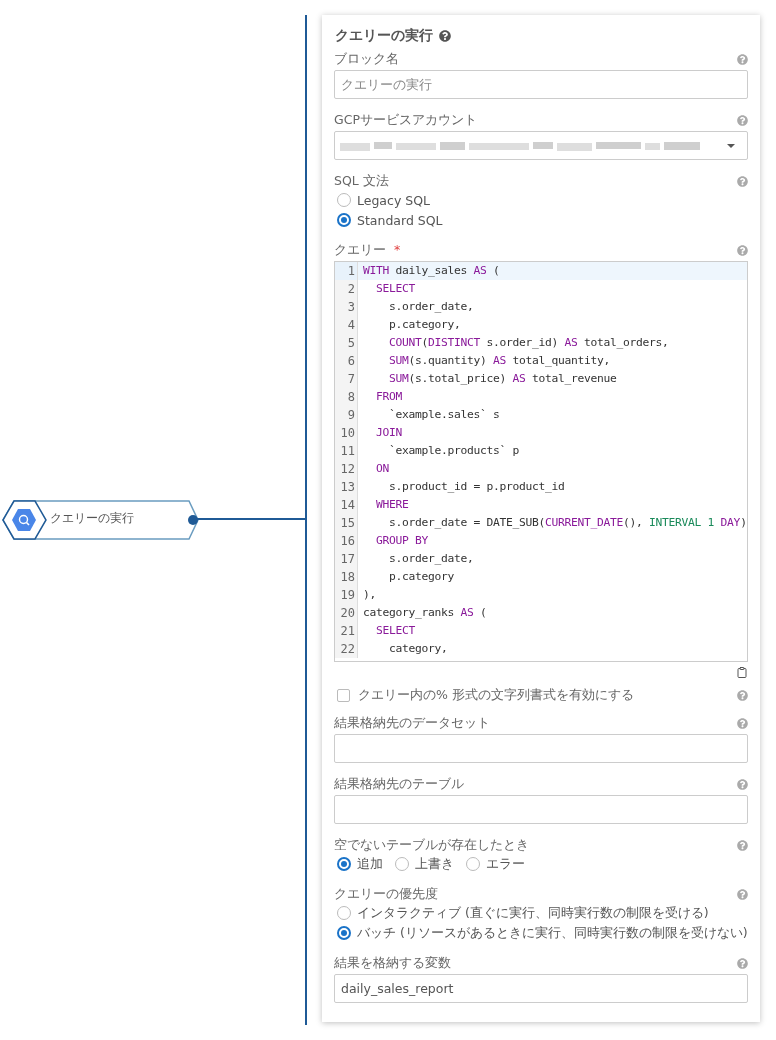 This screenshot has width=776, height=1040. I want to click on text-field: クエリーの実行, so click(541, 84).